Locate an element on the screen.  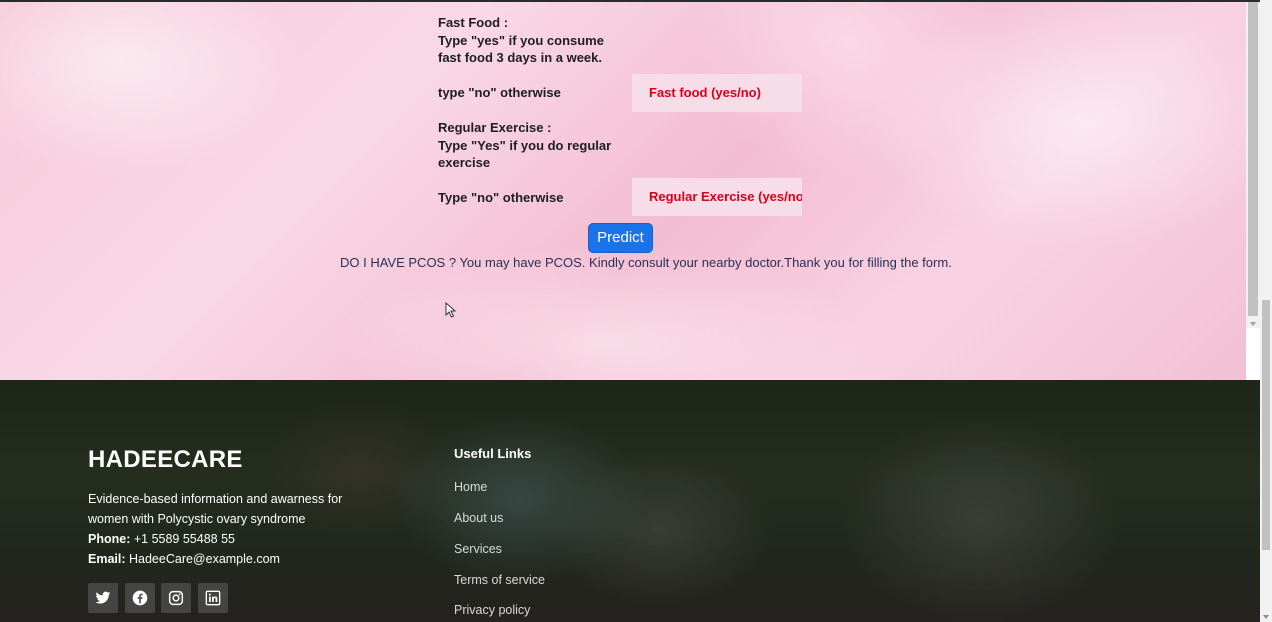
page-scrollbar is located at coordinates (1266, 311).